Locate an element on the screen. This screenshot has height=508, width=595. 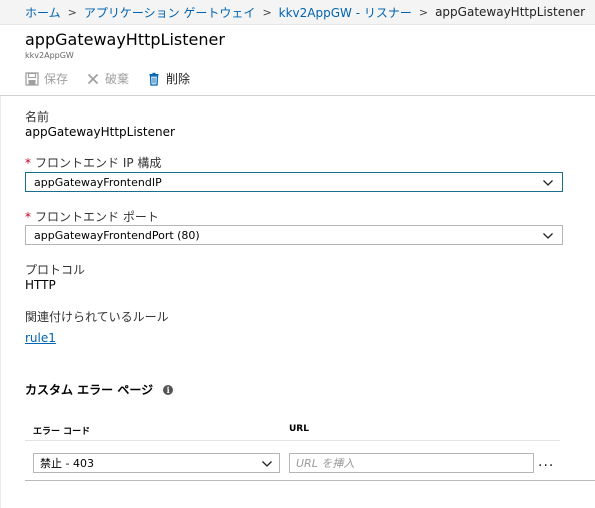
frontend-port-select: appGatewayFrontendPort (80) is located at coordinates (294, 235).